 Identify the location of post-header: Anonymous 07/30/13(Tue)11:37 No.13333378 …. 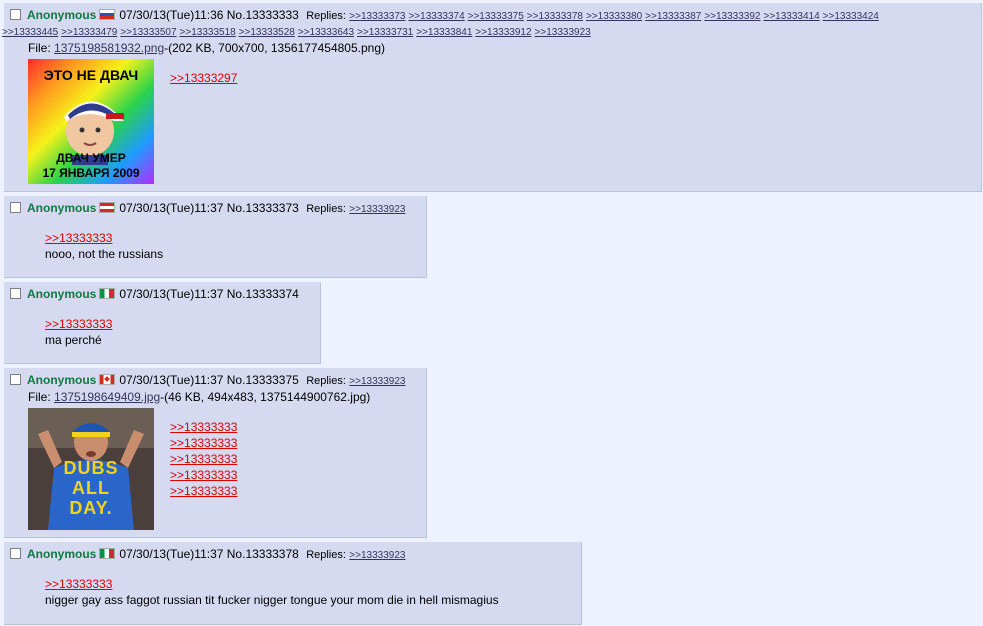
(209, 554).